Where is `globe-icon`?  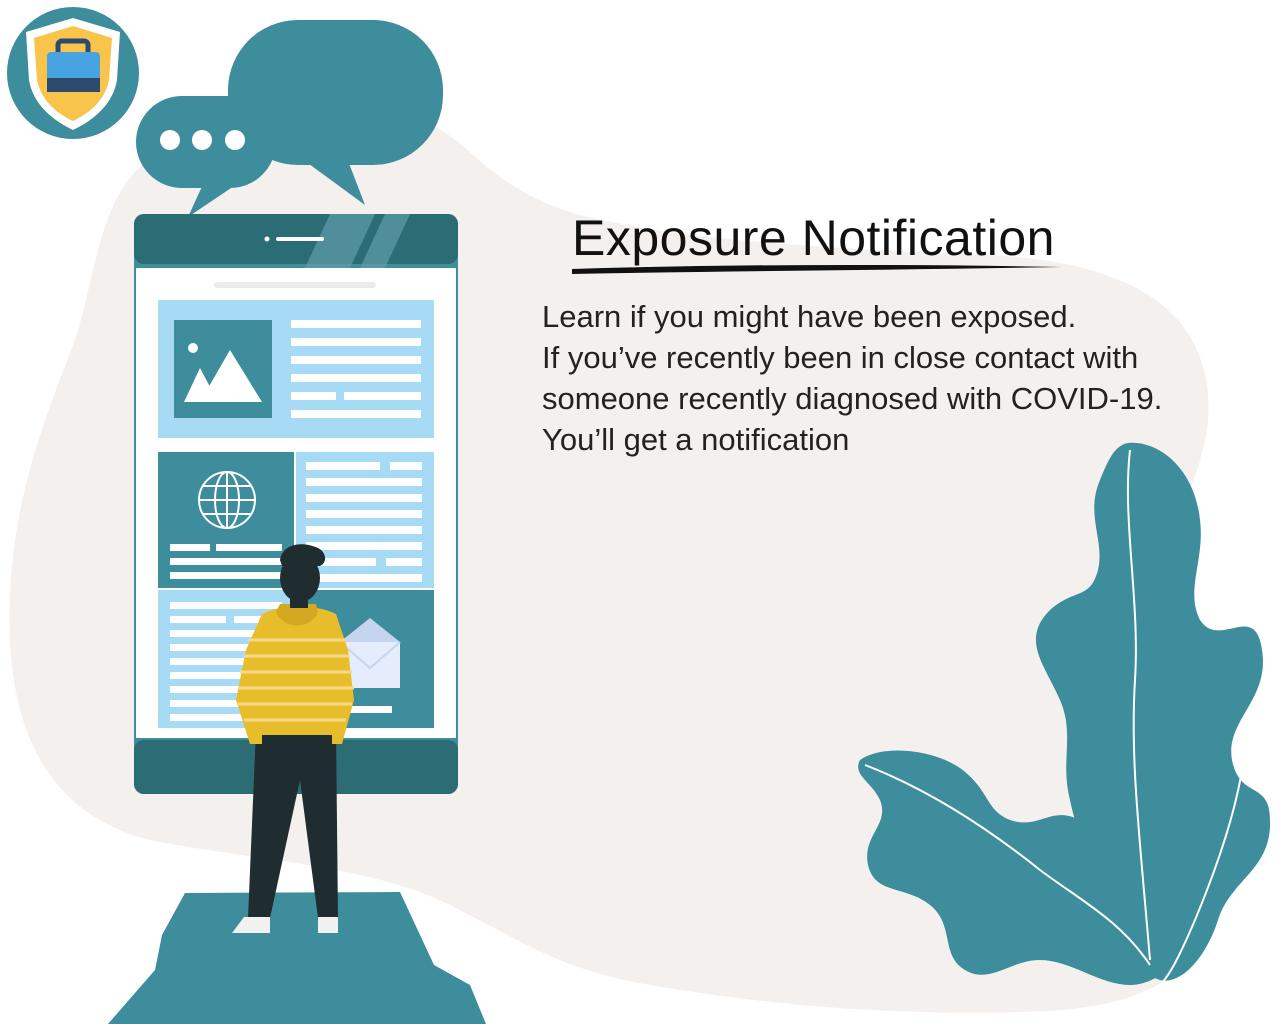 globe-icon is located at coordinates (227, 500).